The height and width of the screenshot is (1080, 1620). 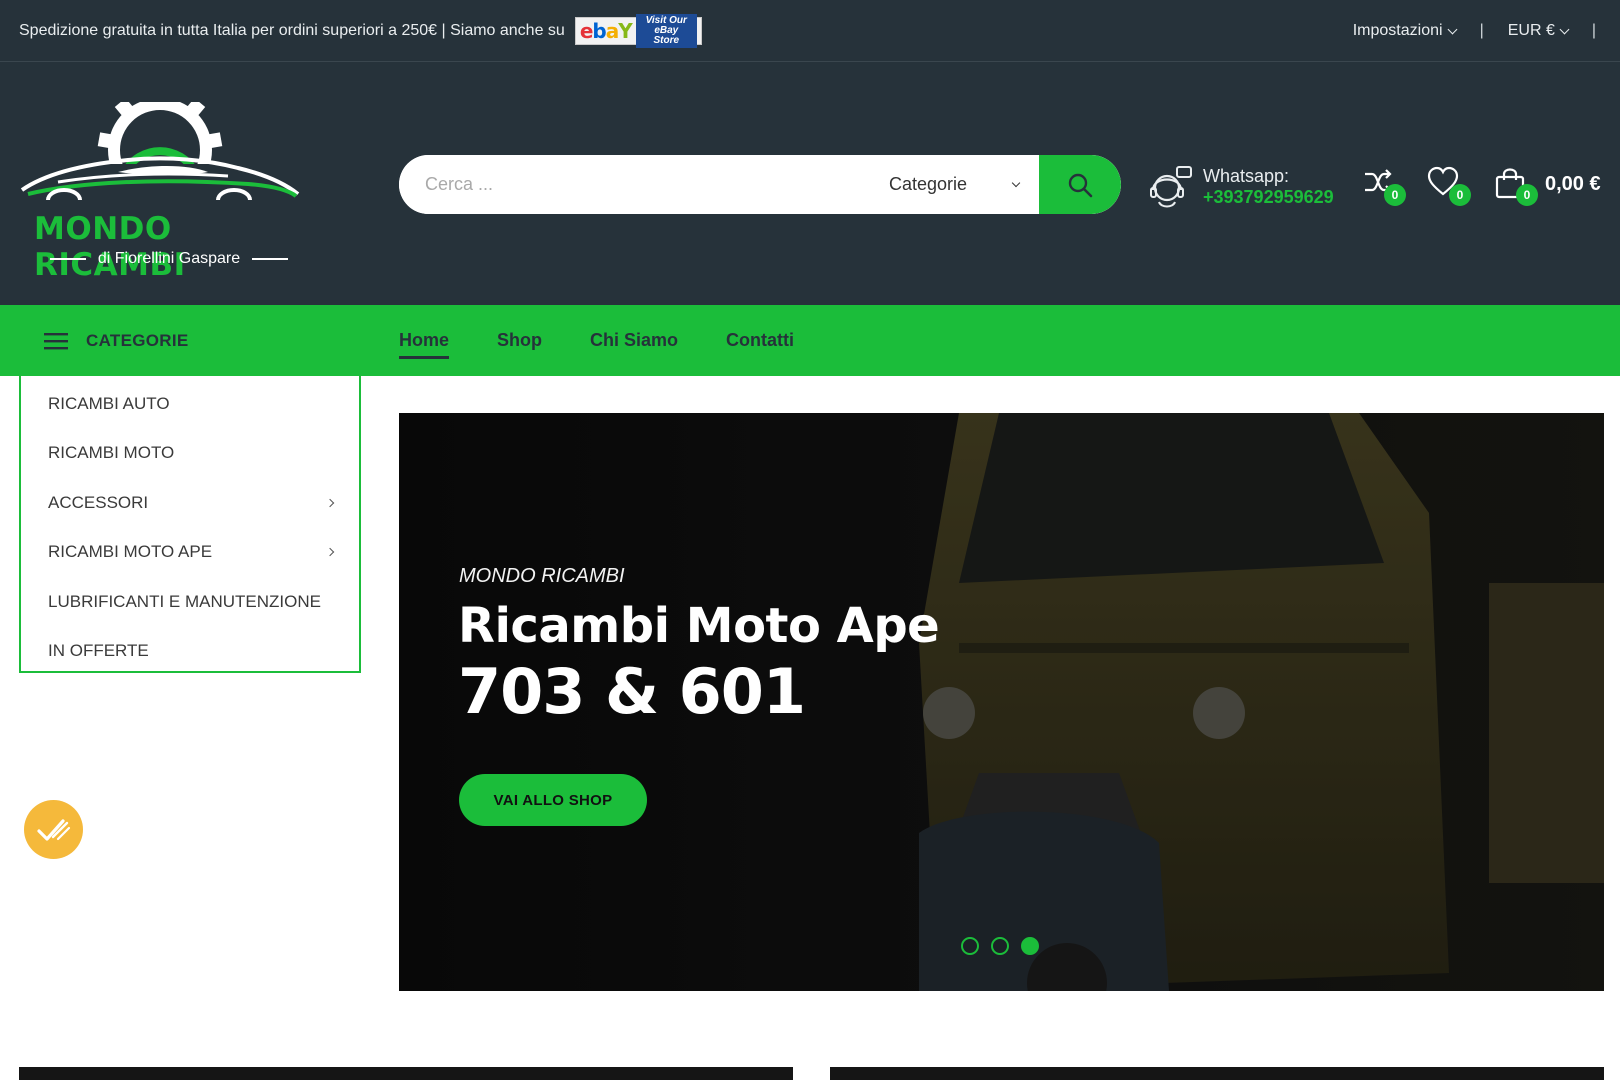 I want to click on floating-review-badge, so click(x=53, y=829).